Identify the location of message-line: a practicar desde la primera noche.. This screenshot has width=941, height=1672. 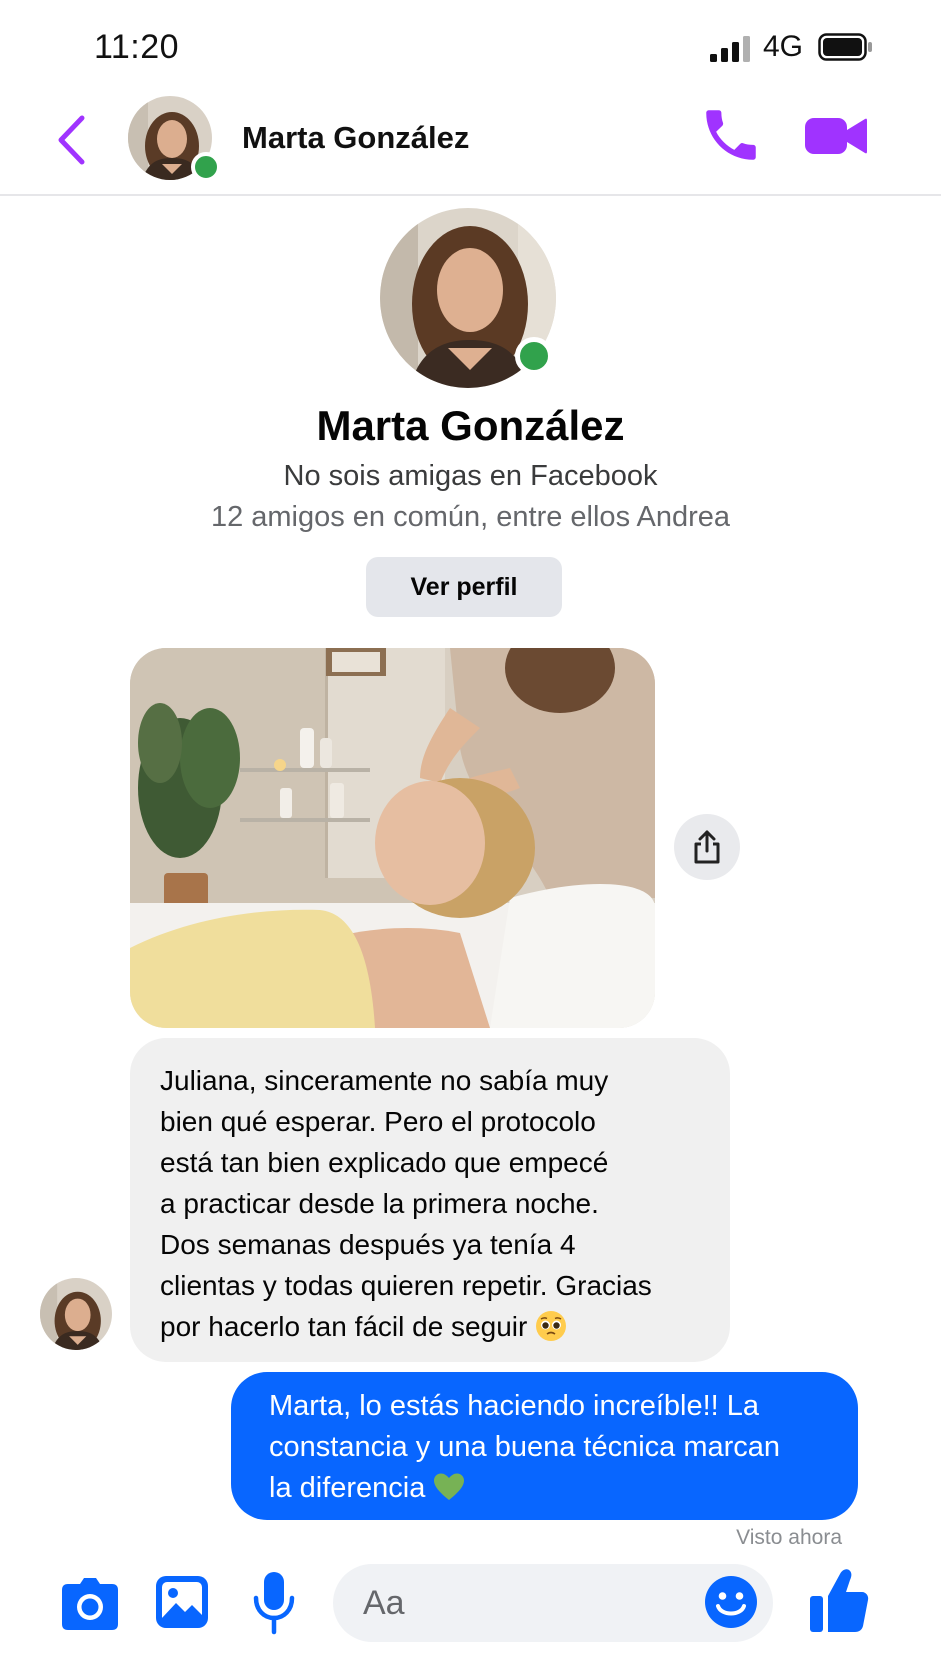
(379, 1203).